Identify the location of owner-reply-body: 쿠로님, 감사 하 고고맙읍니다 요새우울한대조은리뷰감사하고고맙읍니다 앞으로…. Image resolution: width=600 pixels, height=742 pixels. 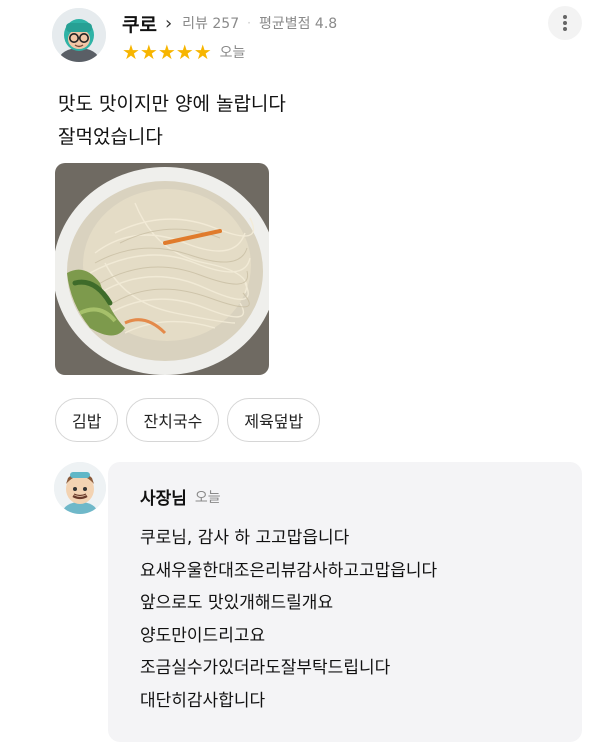
(288, 619).